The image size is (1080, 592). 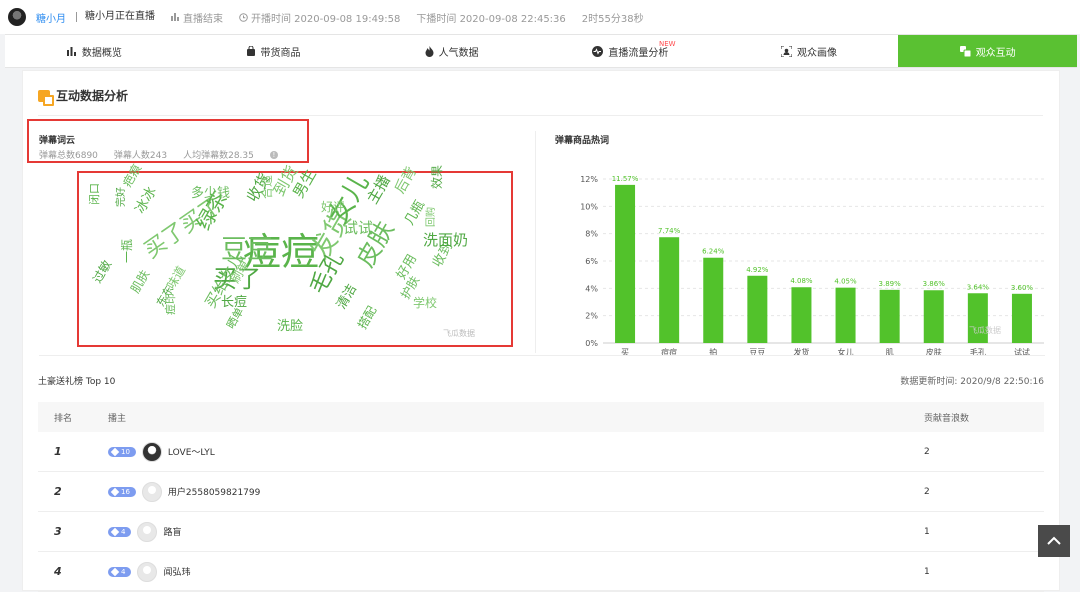 What do you see at coordinates (591, 343) in the screenshot?
I see `y-tick-label: 0%` at bounding box center [591, 343].